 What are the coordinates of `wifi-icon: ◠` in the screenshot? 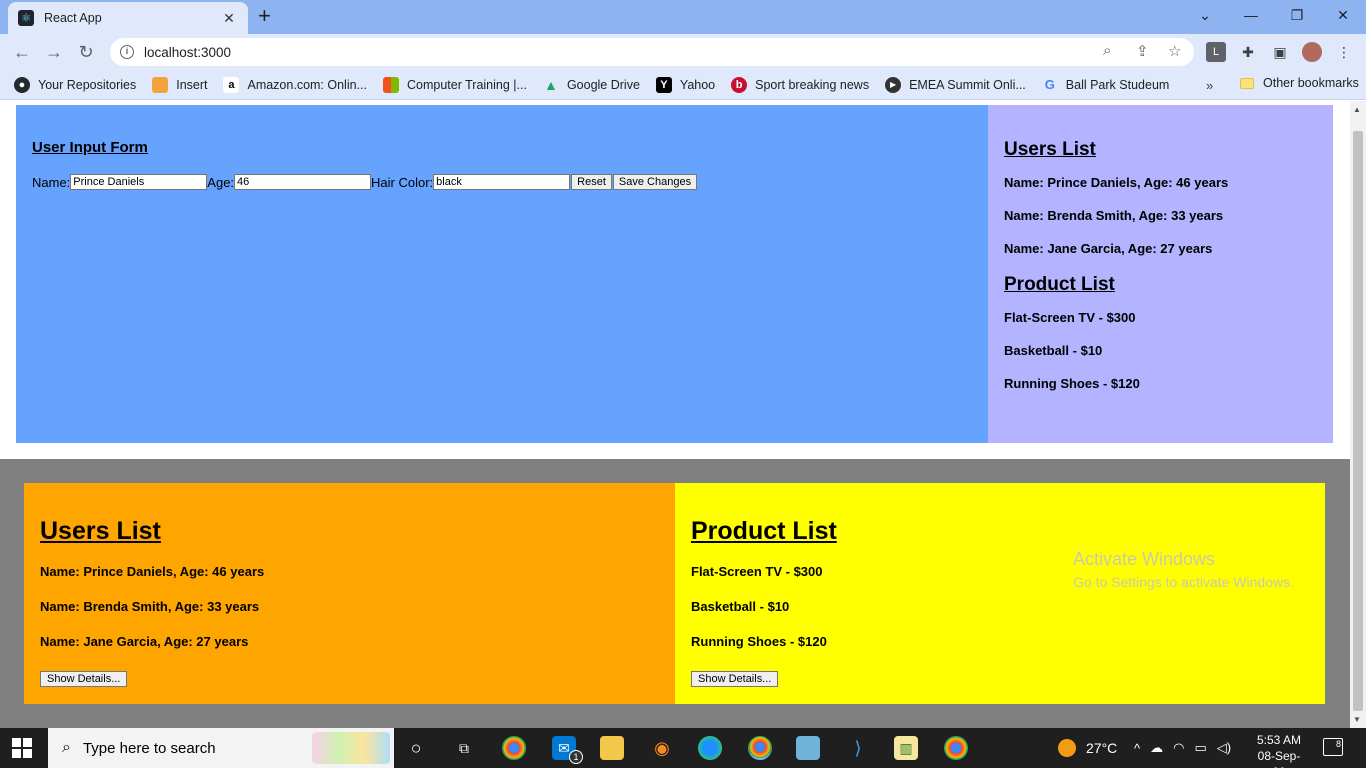 It's located at (1178, 748).